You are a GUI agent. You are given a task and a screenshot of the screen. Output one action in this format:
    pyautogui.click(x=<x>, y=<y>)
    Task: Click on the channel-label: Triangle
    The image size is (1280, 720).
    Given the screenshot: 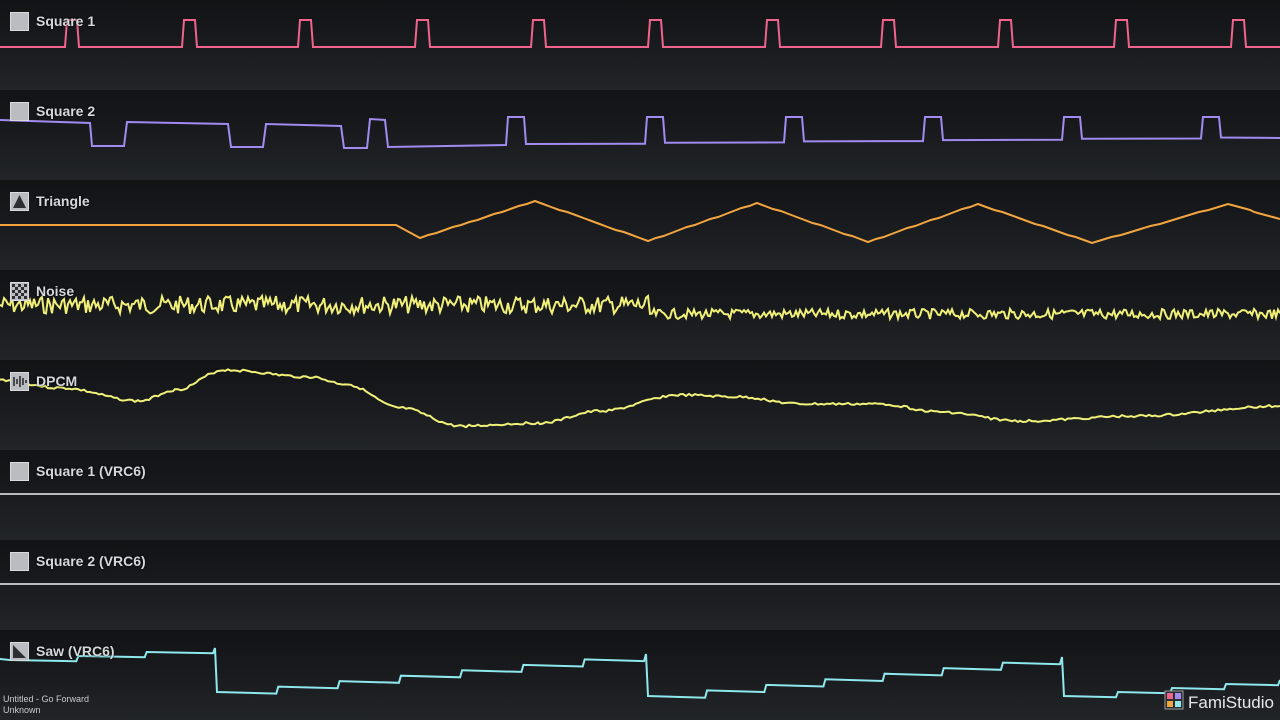 What is the action you would take?
    pyautogui.click(x=63, y=201)
    